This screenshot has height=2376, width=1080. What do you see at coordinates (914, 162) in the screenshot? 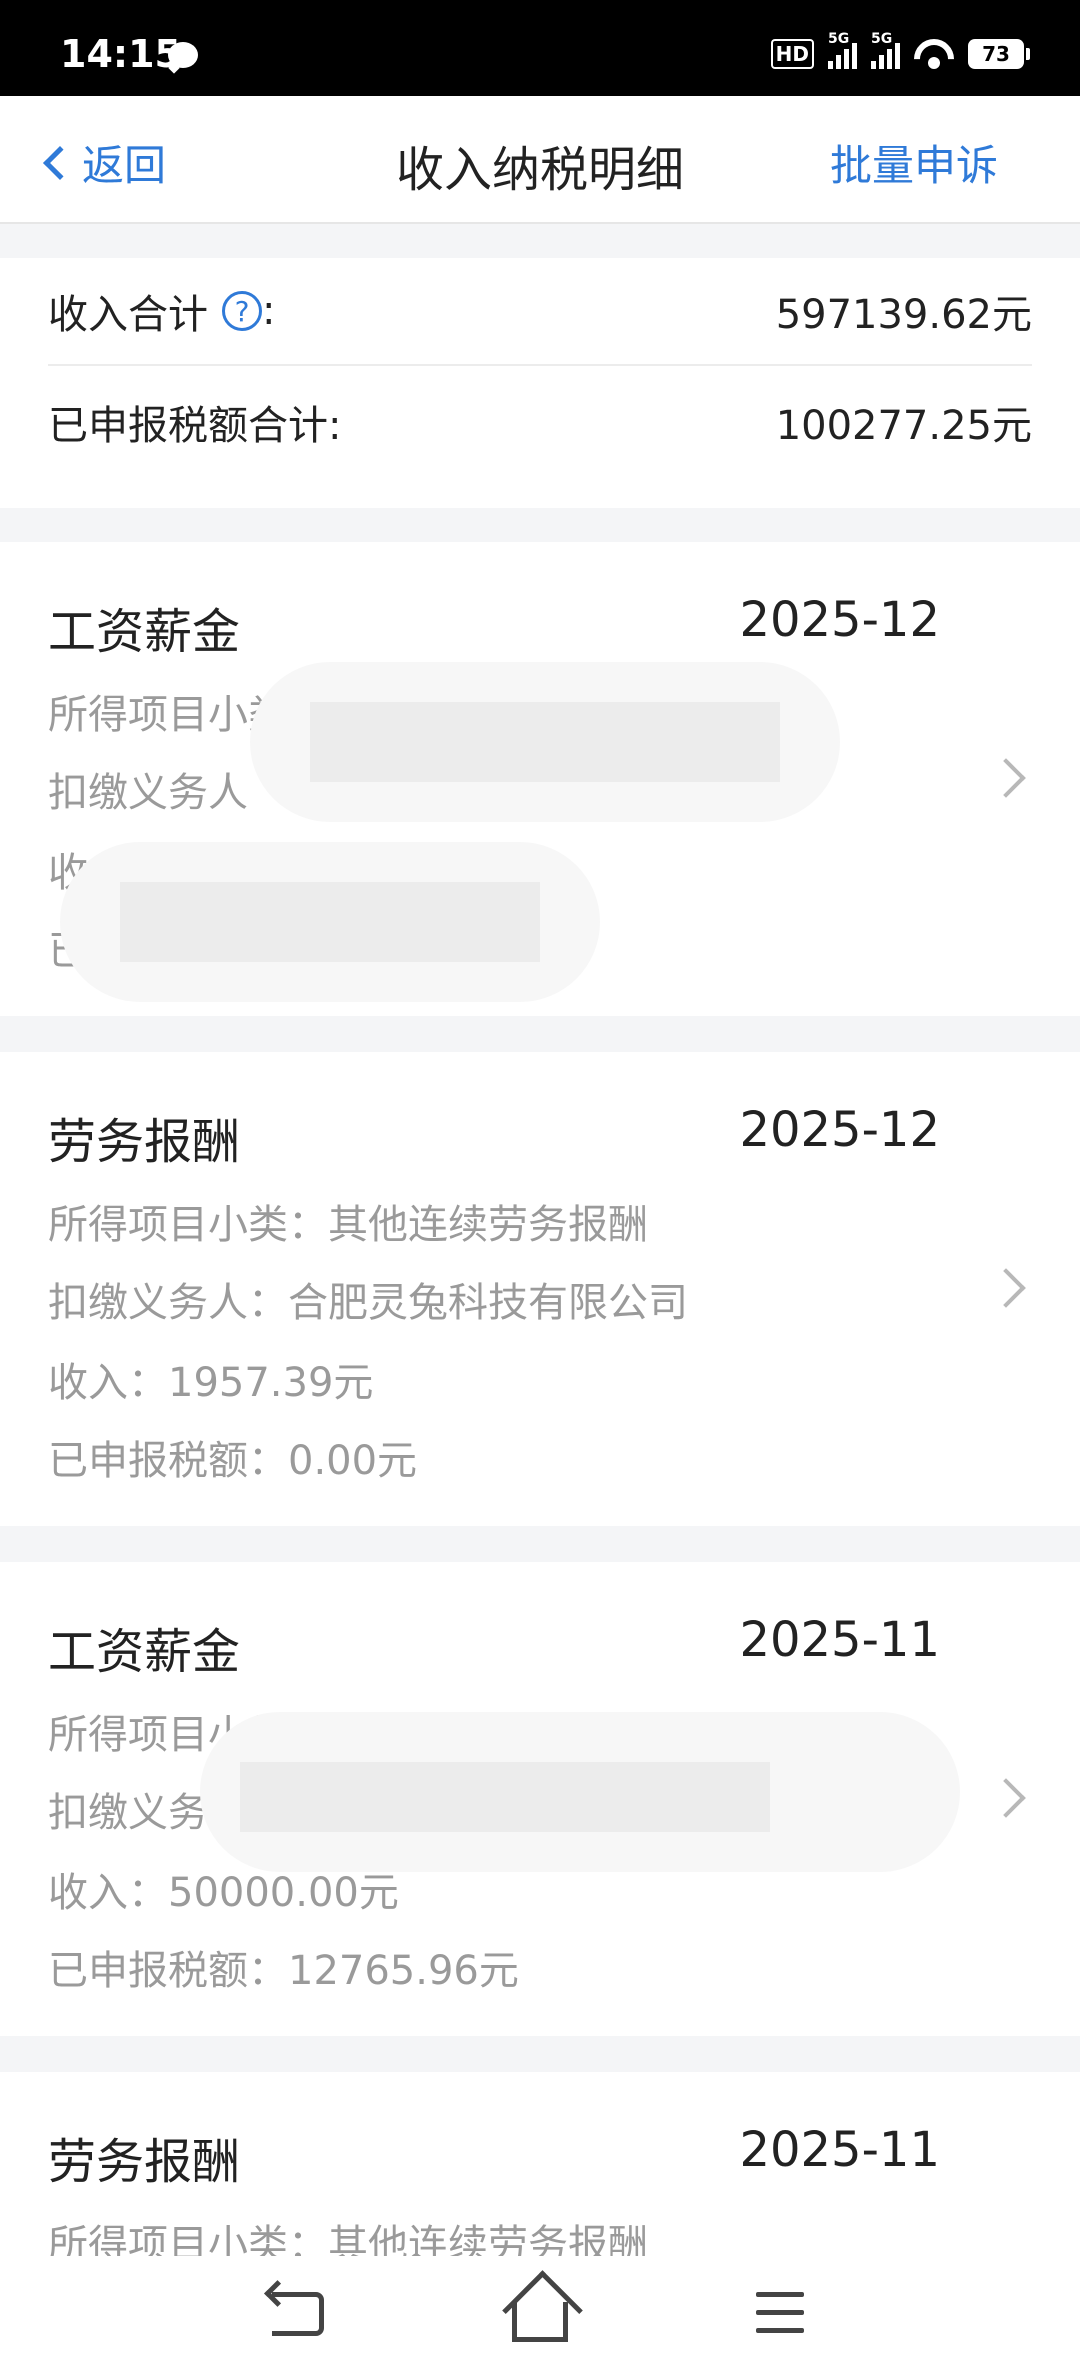
I see `batch-appeal-button: 批量申诉` at bounding box center [914, 162].